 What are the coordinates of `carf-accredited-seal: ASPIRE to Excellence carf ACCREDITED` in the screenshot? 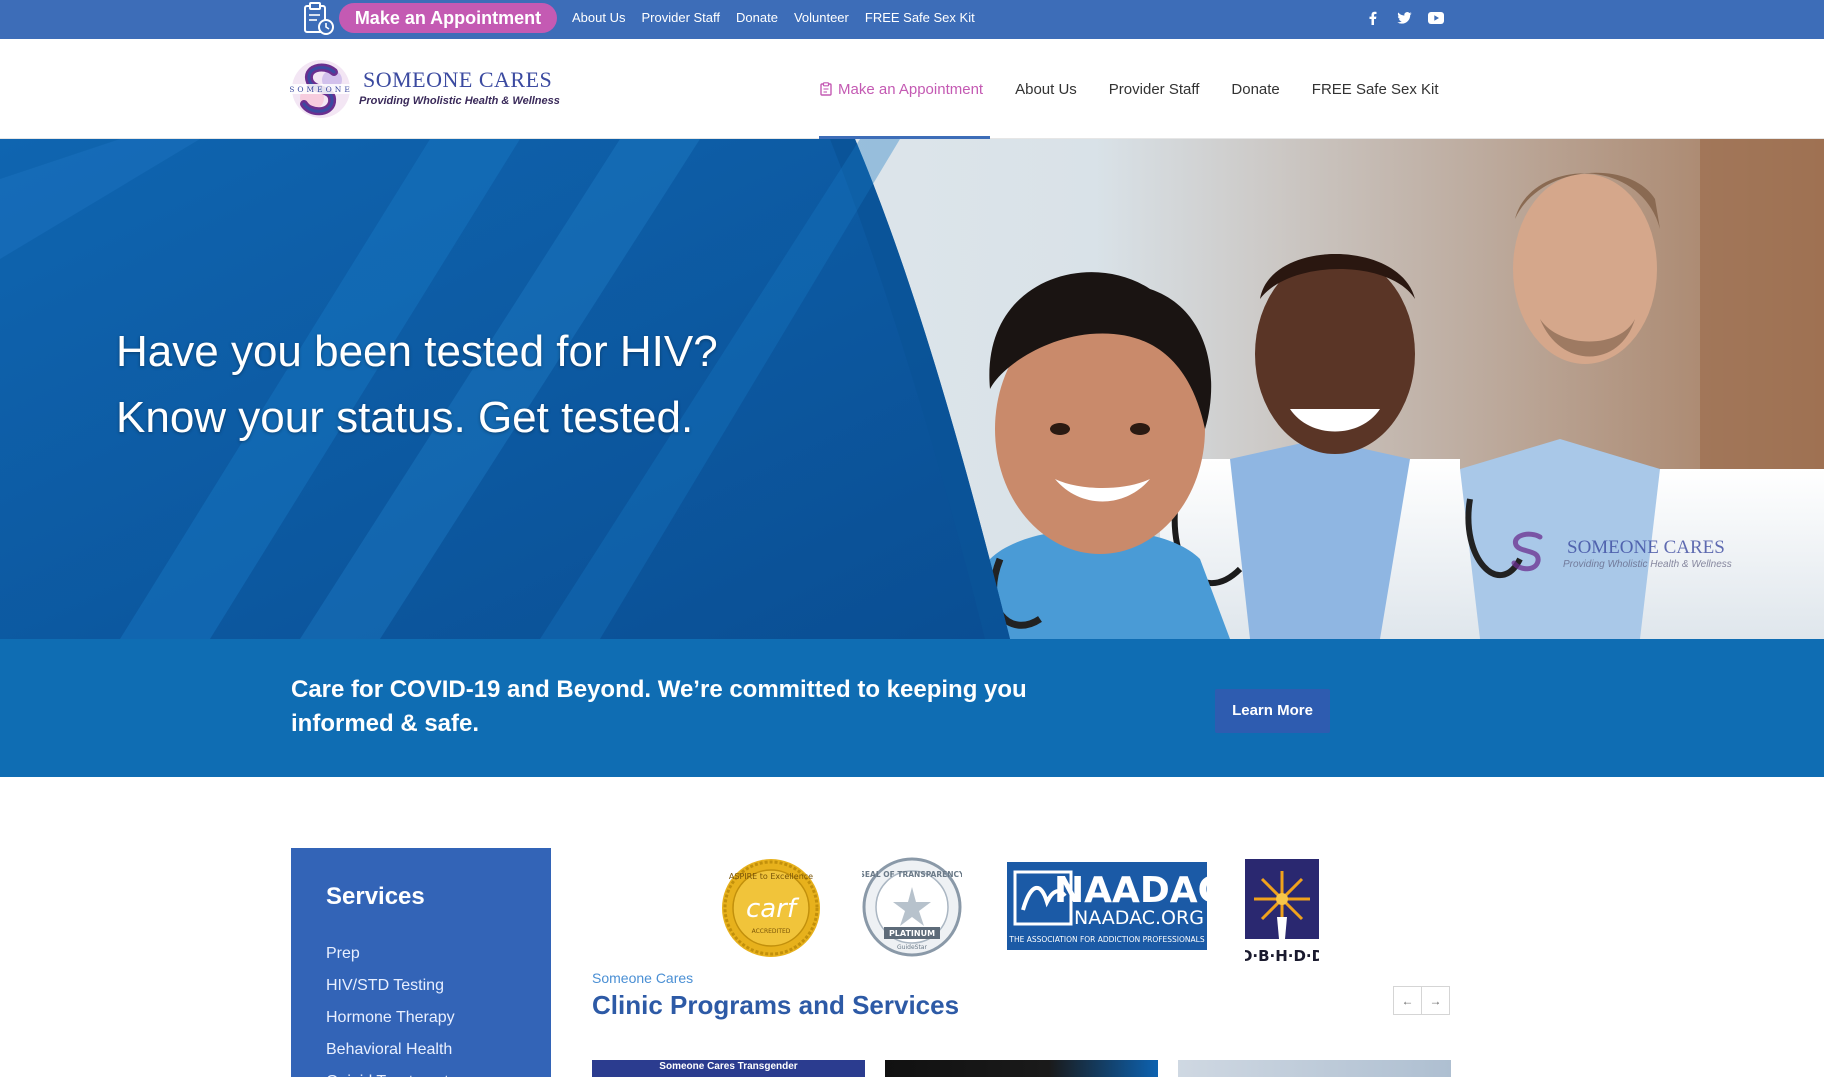 It's located at (771, 908).